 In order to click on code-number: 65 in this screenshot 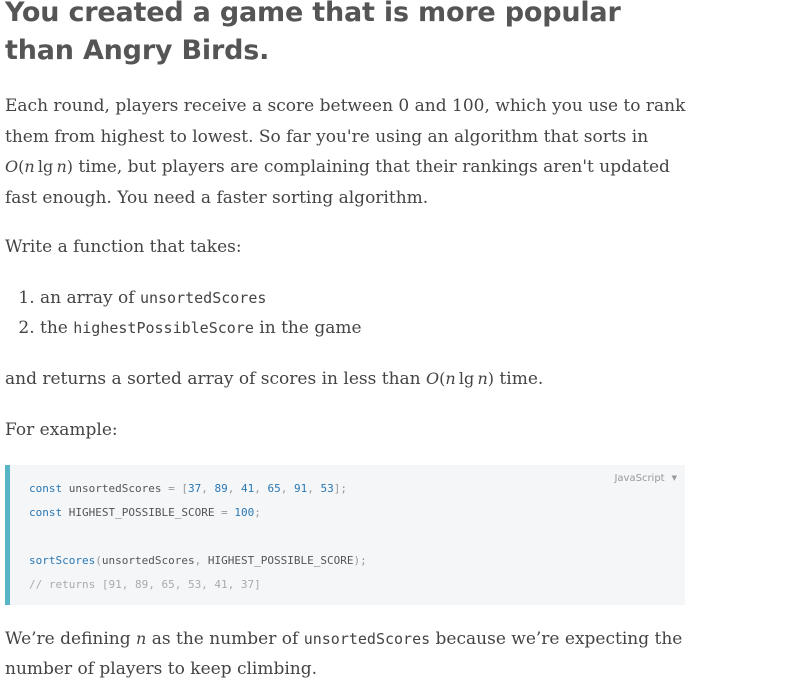, I will do `click(274, 488)`.